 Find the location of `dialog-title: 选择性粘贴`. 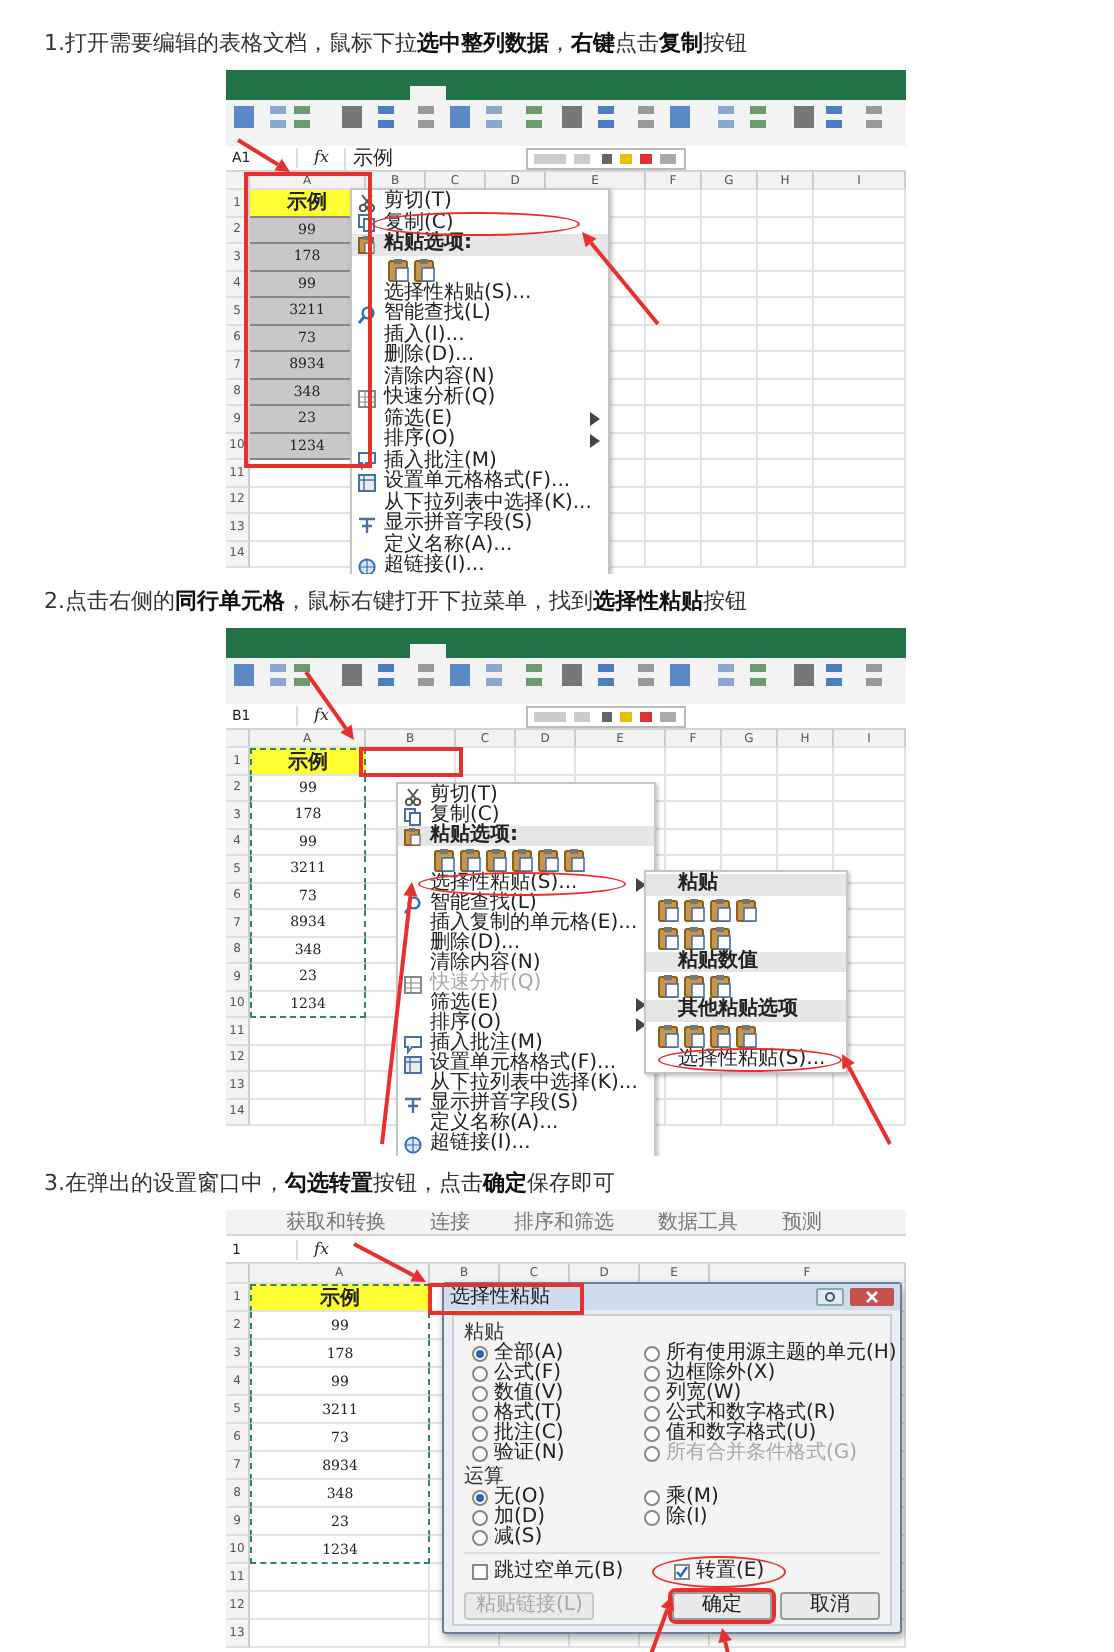

dialog-title: 选择性粘贴 is located at coordinates (500, 1297).